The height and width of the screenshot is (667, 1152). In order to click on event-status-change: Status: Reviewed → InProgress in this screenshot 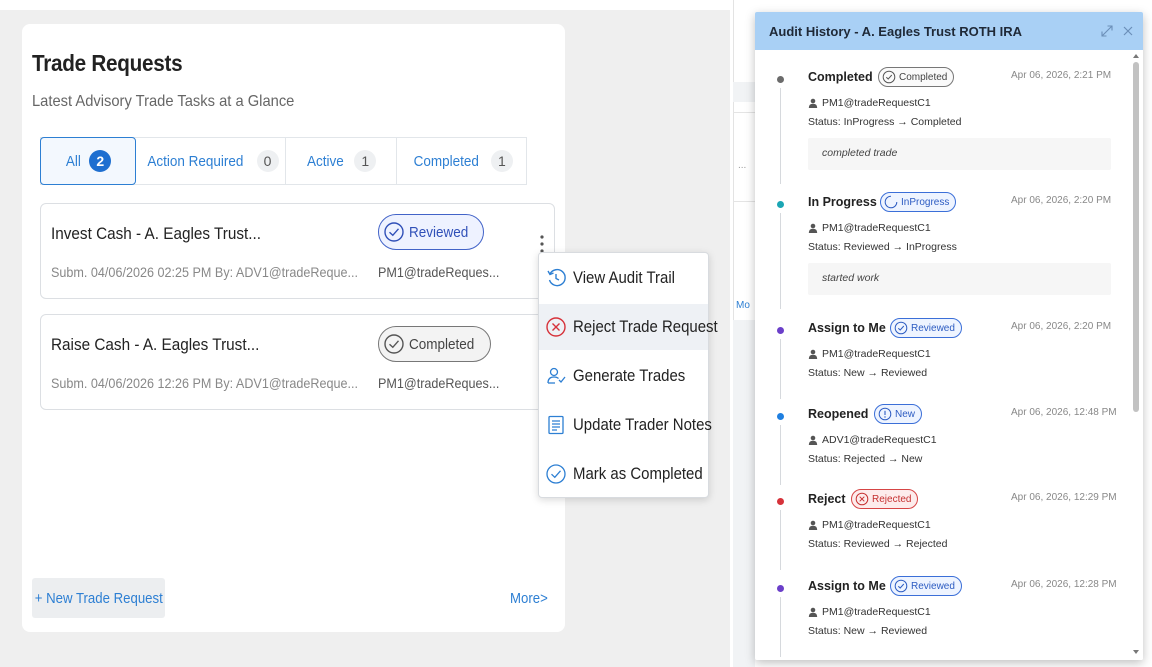, I will do `click(882, 247)`.